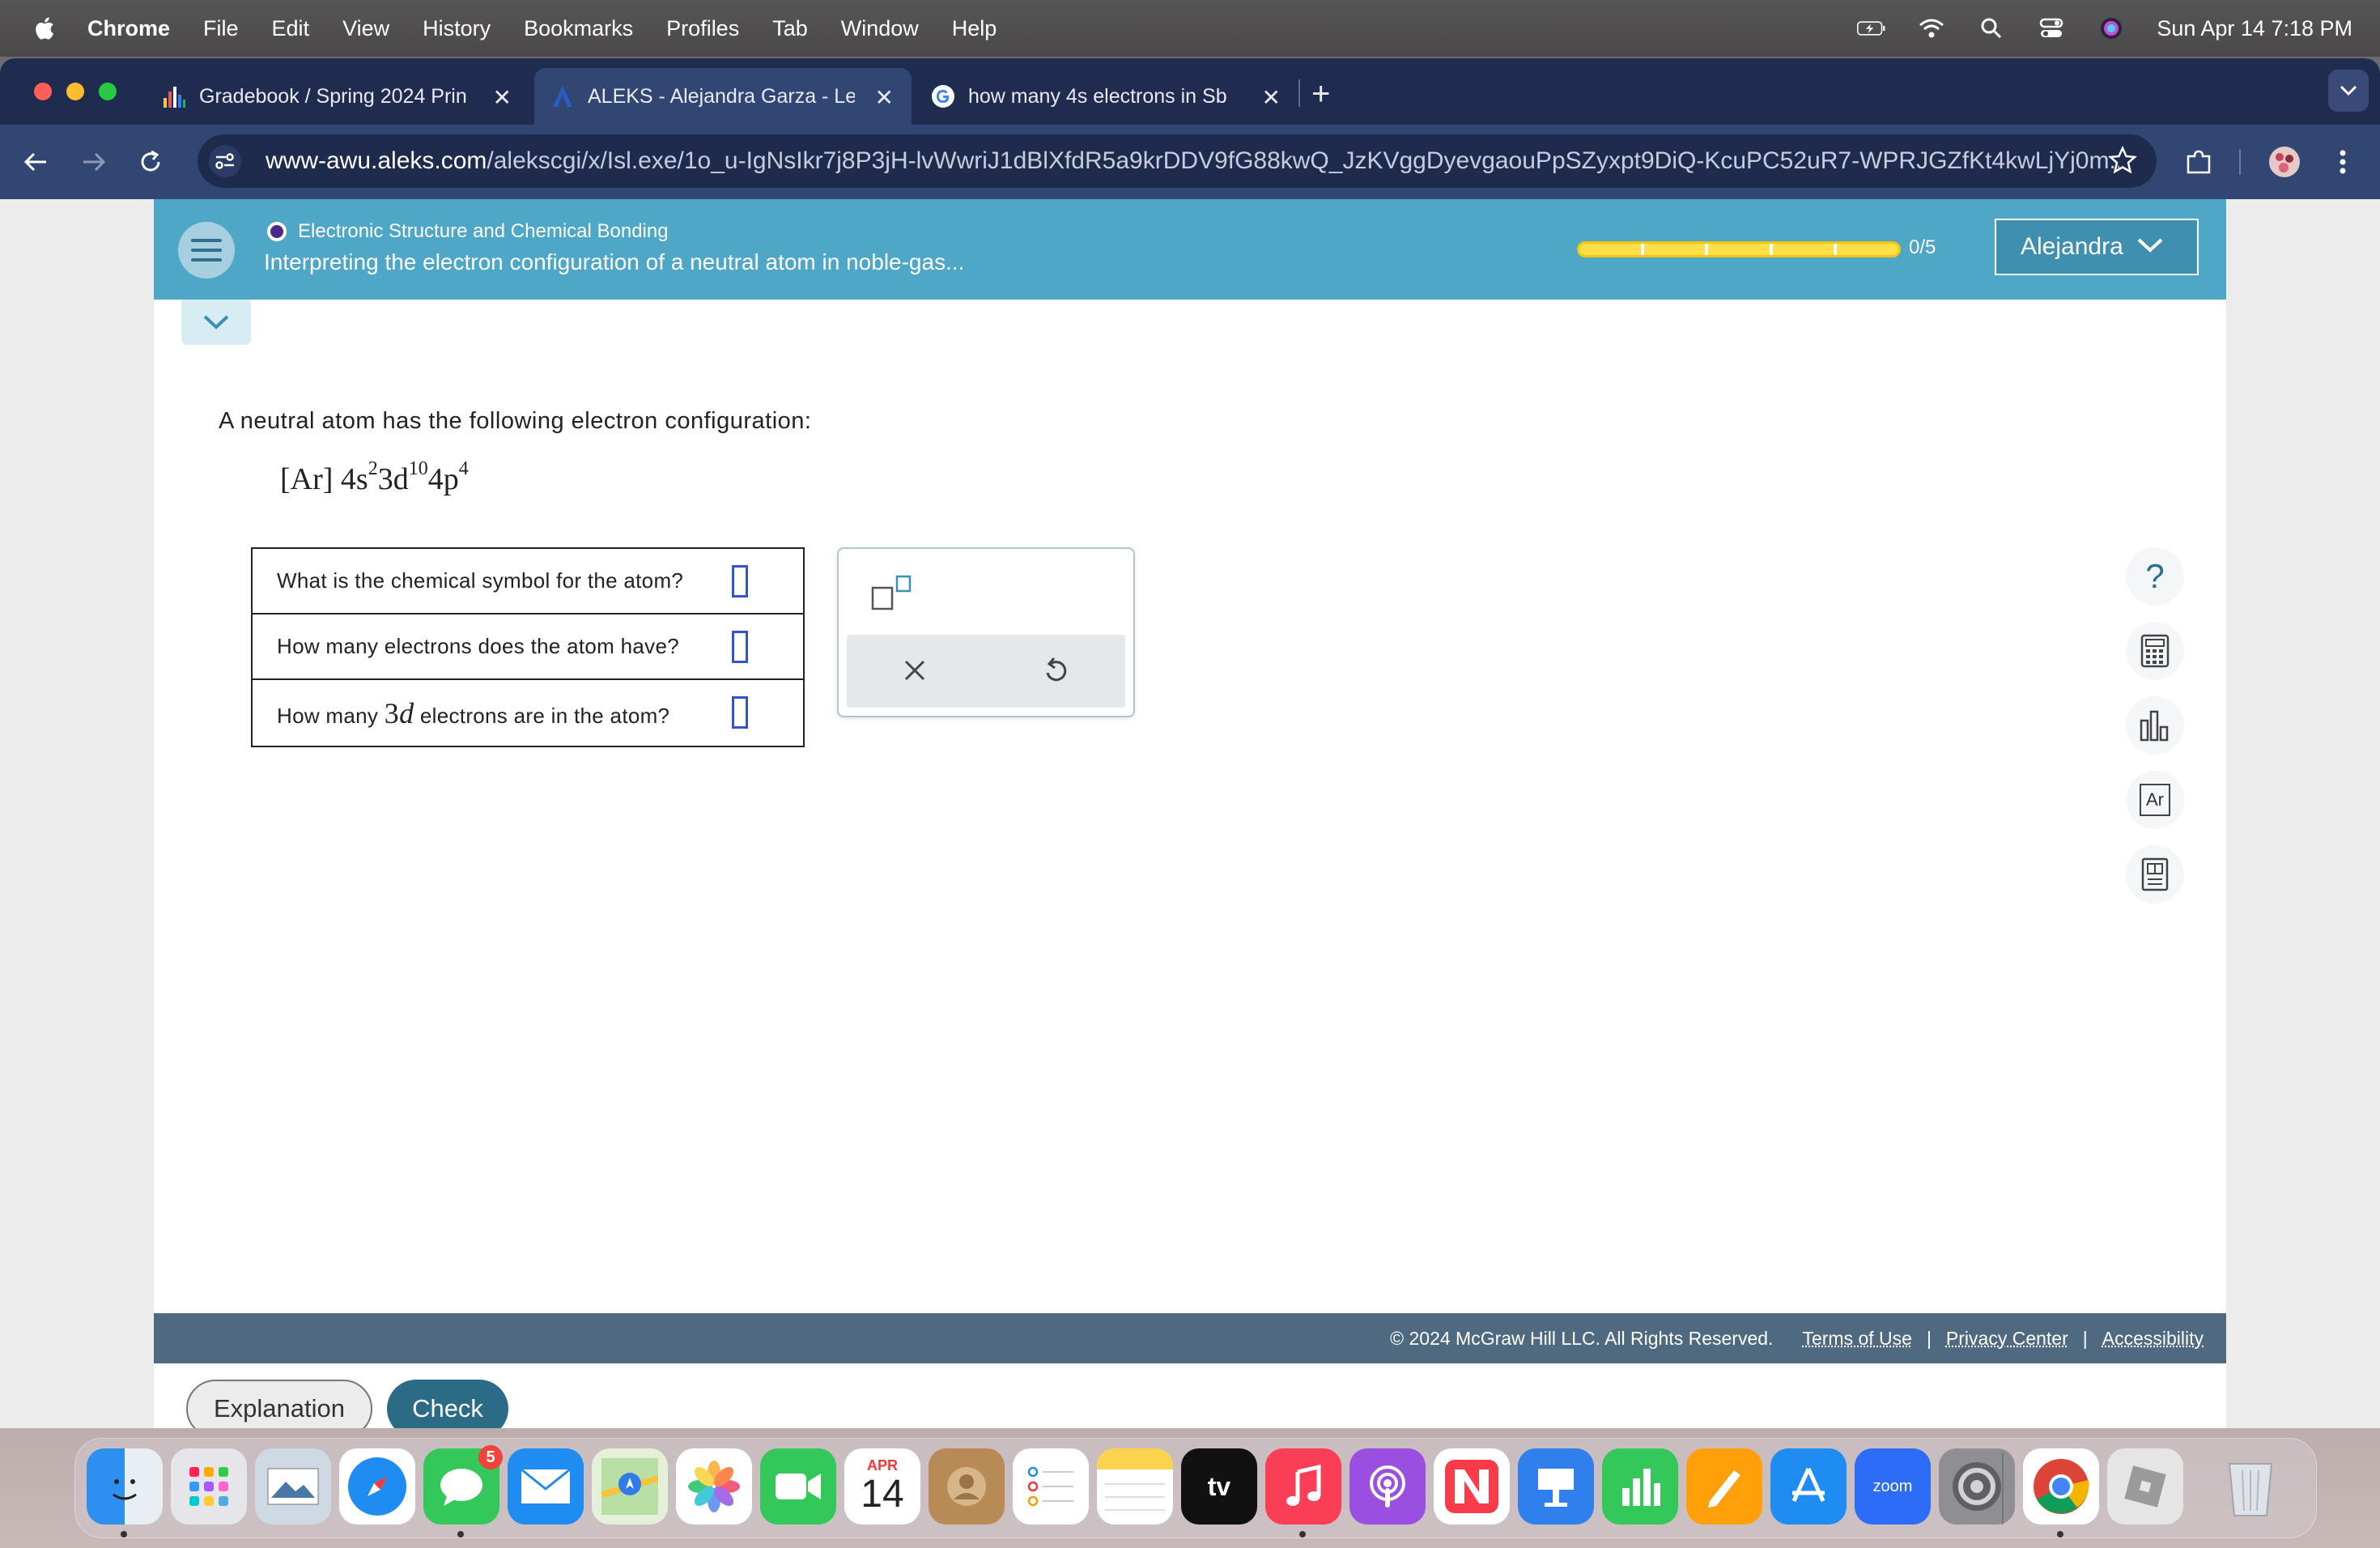 The height and width of the screenshot is (1548, 2380). What do you see at coordinates (1219, 1486) in the screenshot?
I see `apple-tv-icon: tv` at bounding box center [1219, 1486].